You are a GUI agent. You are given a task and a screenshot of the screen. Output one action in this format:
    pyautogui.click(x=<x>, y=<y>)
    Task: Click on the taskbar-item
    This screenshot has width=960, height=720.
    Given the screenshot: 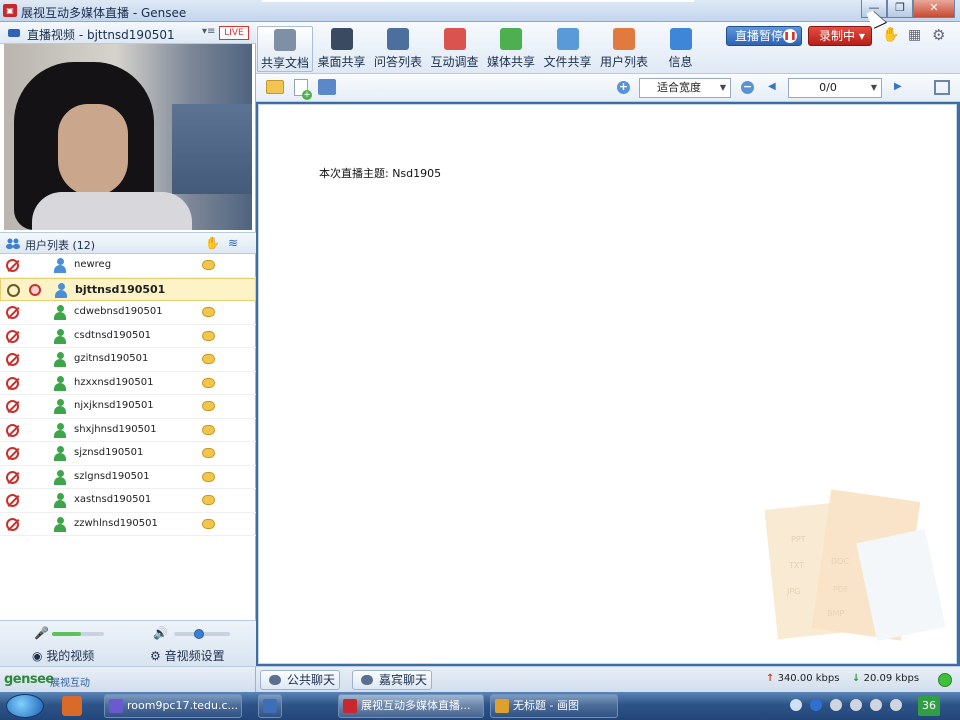 What is the action you would take?
    pyautogui.click(x=270, y=706)
    